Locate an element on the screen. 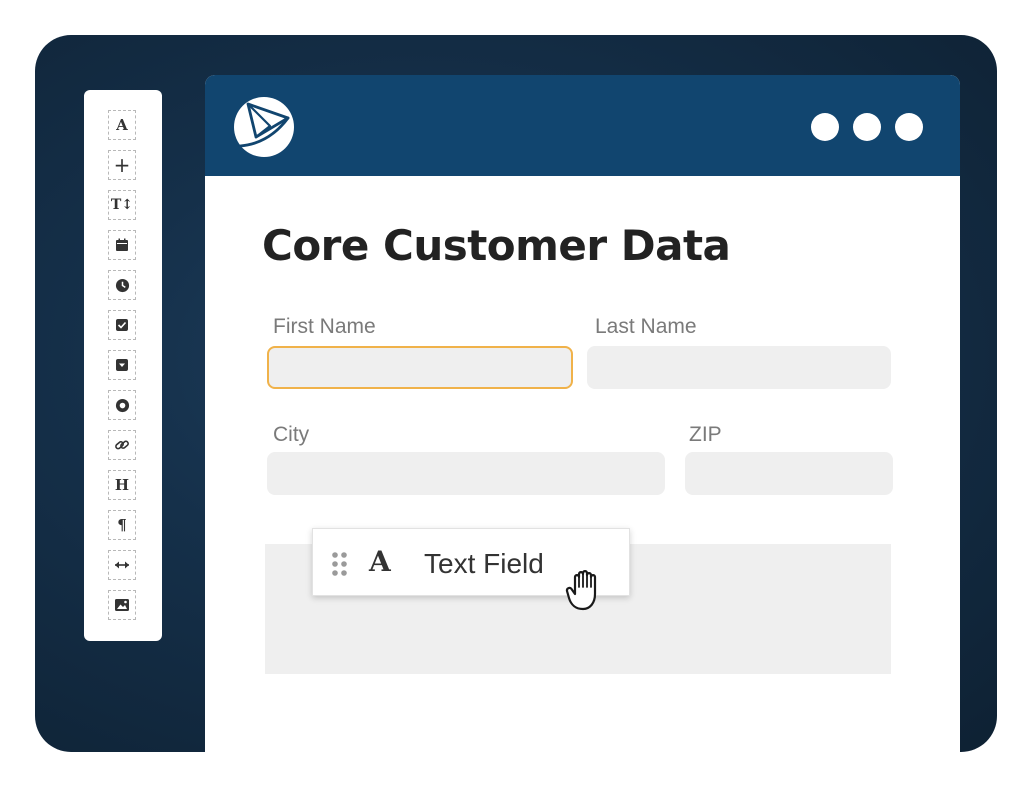 This screenshot has height=790, width=1029. paper-plane-logo-icon is located at coordinates (264, 127).